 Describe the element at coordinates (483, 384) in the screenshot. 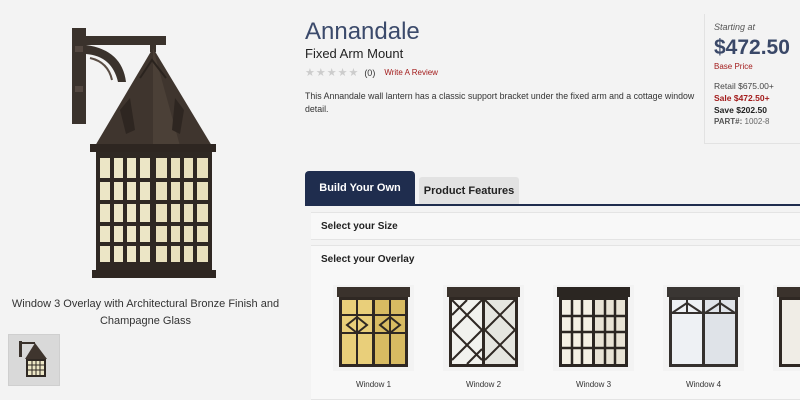

I see `overlay-option-label: Window 2` at that location.